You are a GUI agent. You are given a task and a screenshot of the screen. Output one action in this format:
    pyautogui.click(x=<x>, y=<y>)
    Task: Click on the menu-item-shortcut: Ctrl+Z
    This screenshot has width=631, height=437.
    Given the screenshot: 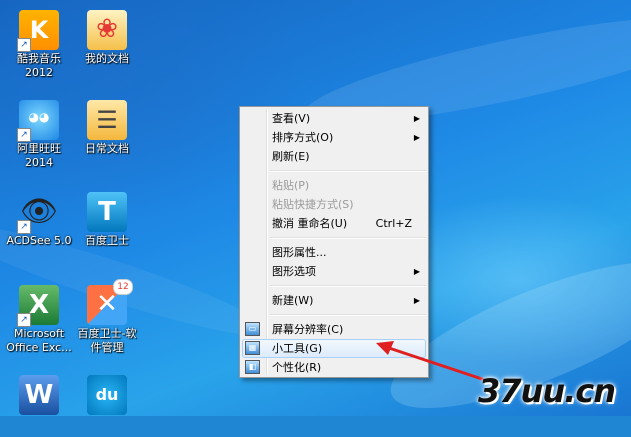 What is the action you would take?
    pyautogui.click(x=393, y=223)
    